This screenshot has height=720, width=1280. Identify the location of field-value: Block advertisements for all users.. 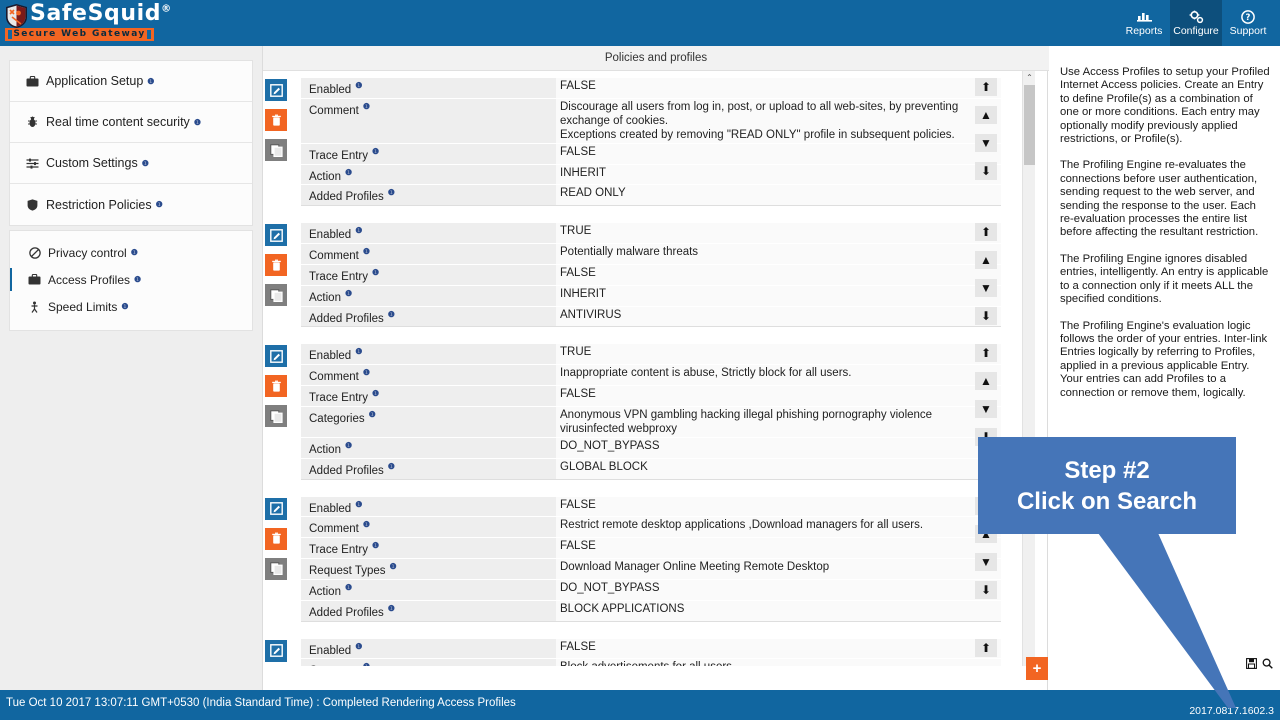
(778, 662).